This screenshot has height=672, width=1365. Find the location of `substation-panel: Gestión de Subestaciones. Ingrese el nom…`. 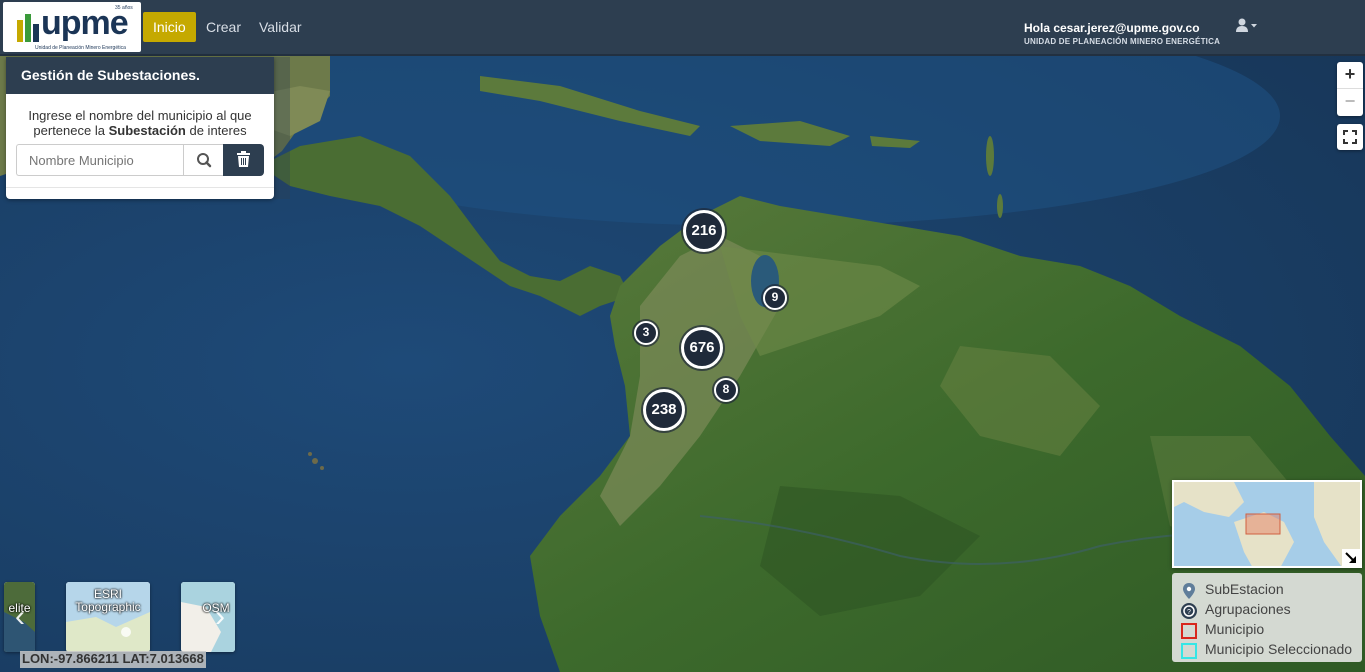

substation-panel: Gestión de Subestaciones. Ingrese el nom… is located at coordinates (140, 128).